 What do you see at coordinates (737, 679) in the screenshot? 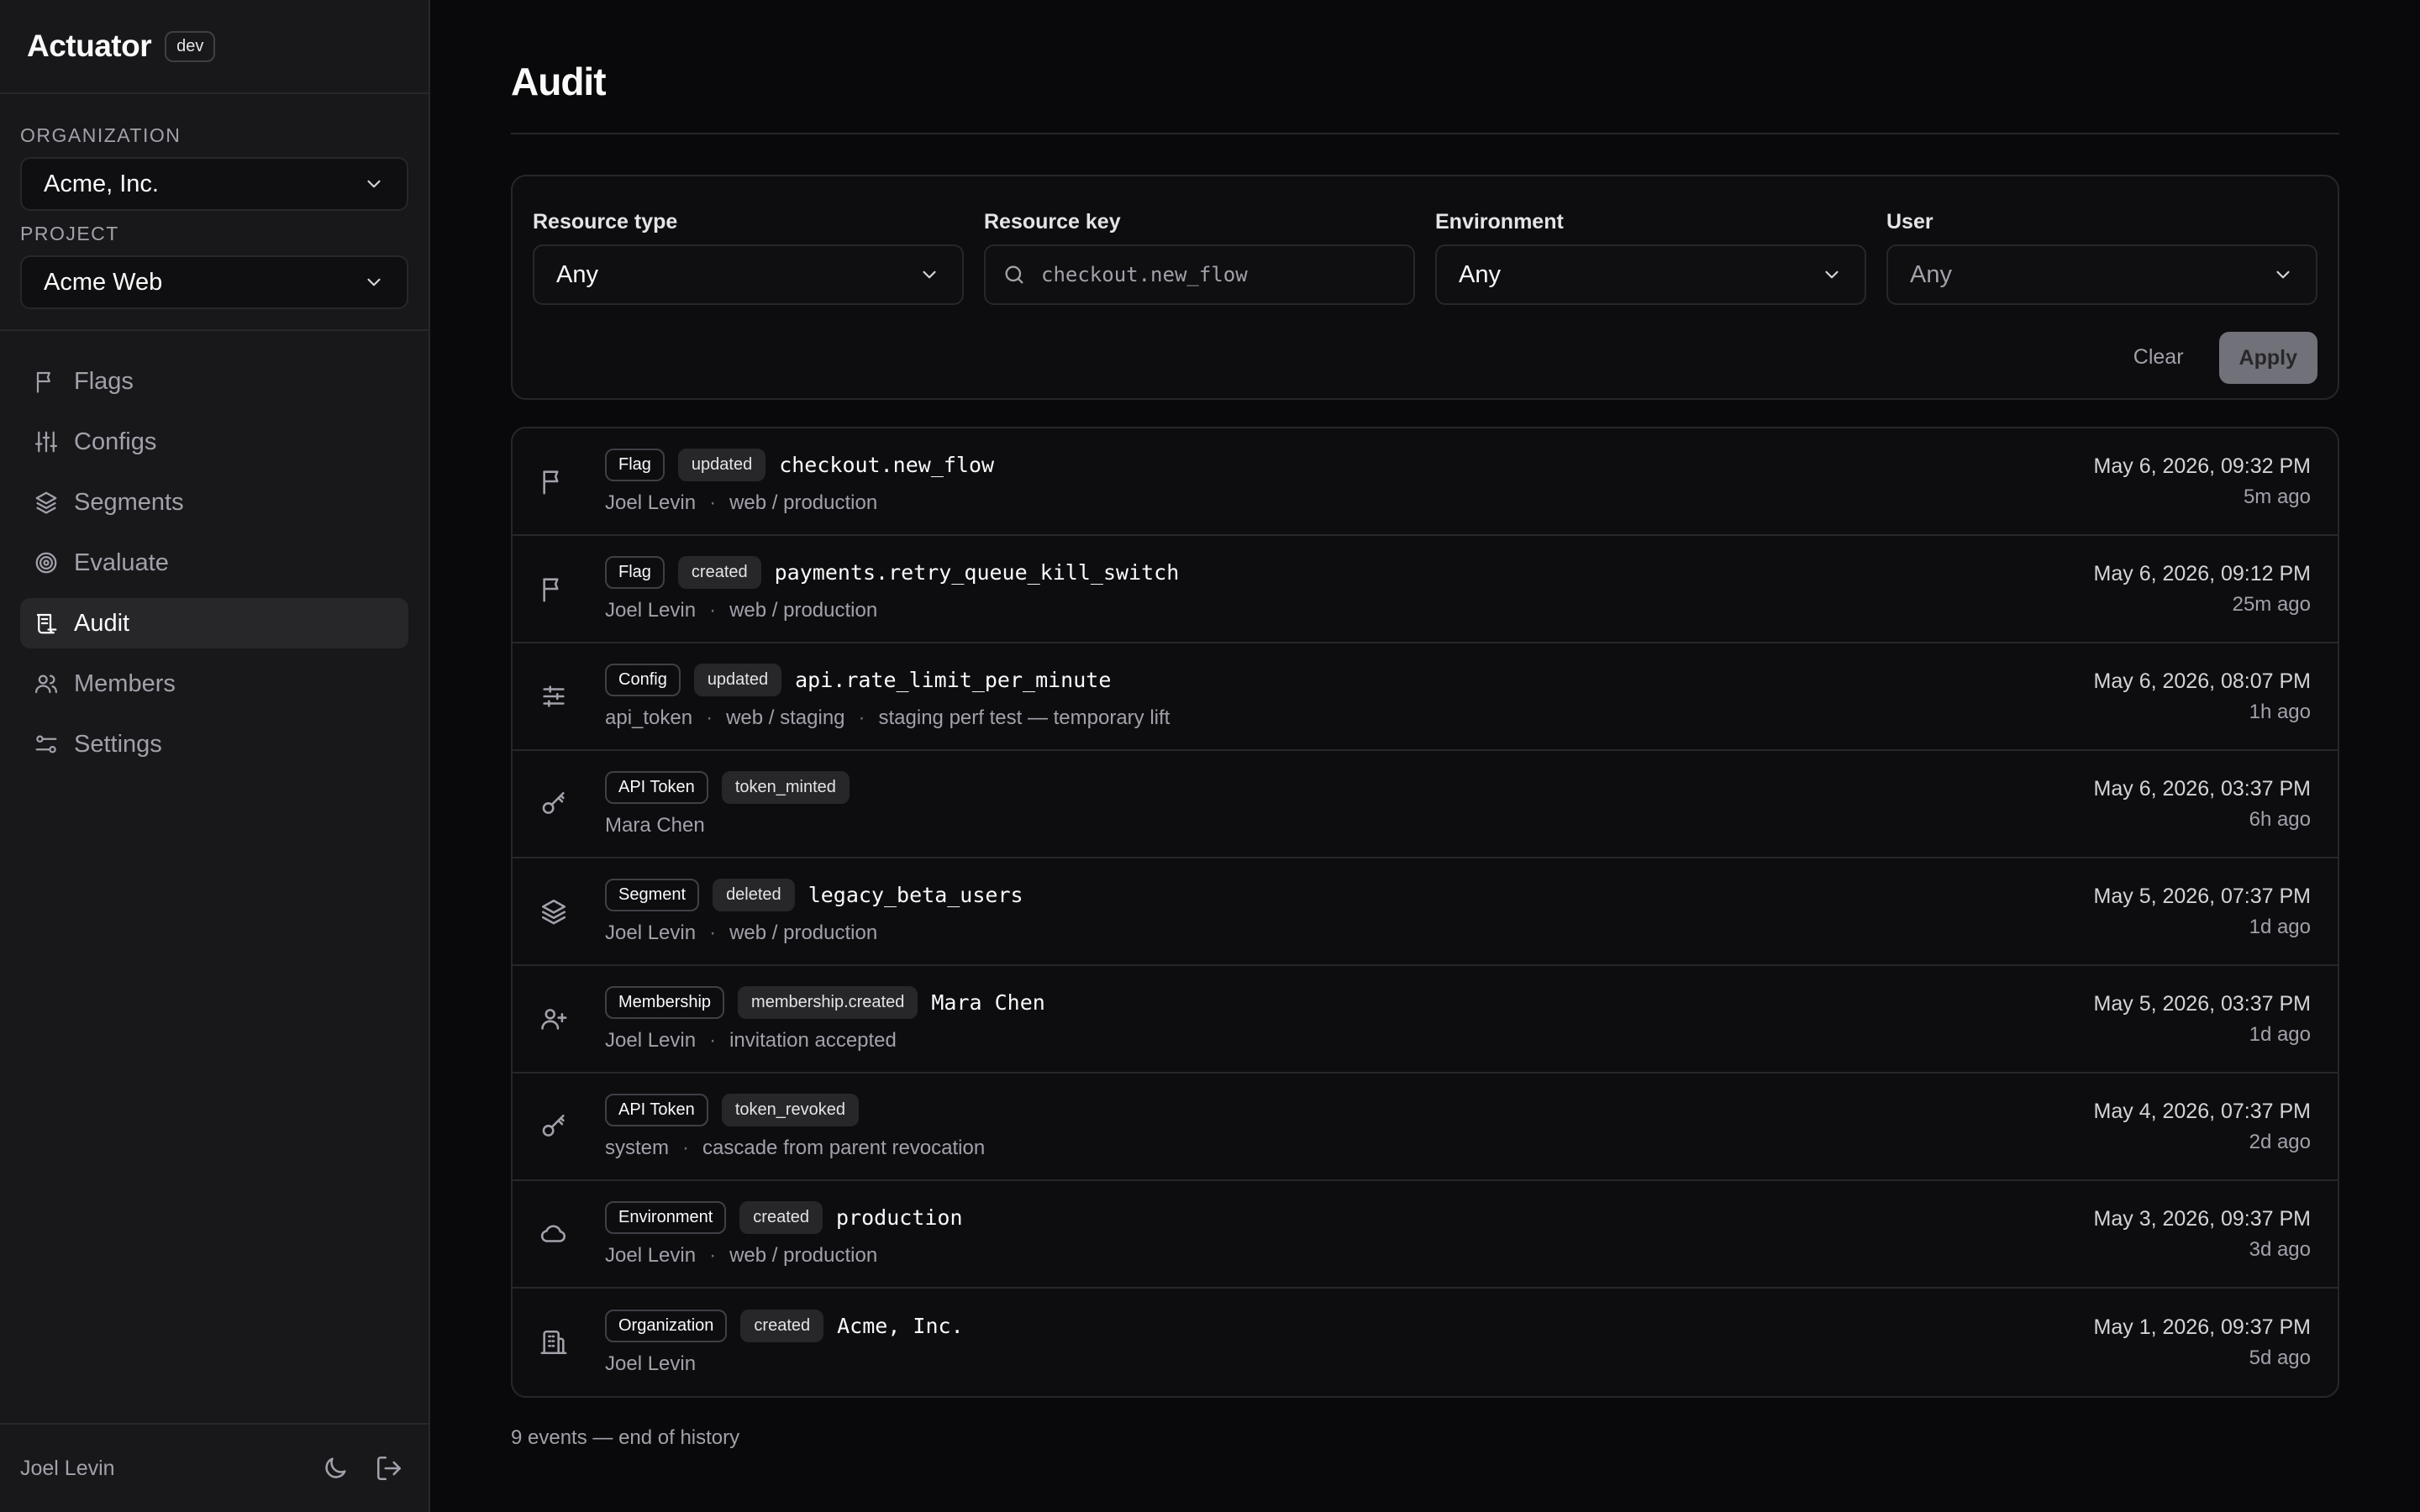
I see `action-chip: updated` at bounding box center [737, 679].